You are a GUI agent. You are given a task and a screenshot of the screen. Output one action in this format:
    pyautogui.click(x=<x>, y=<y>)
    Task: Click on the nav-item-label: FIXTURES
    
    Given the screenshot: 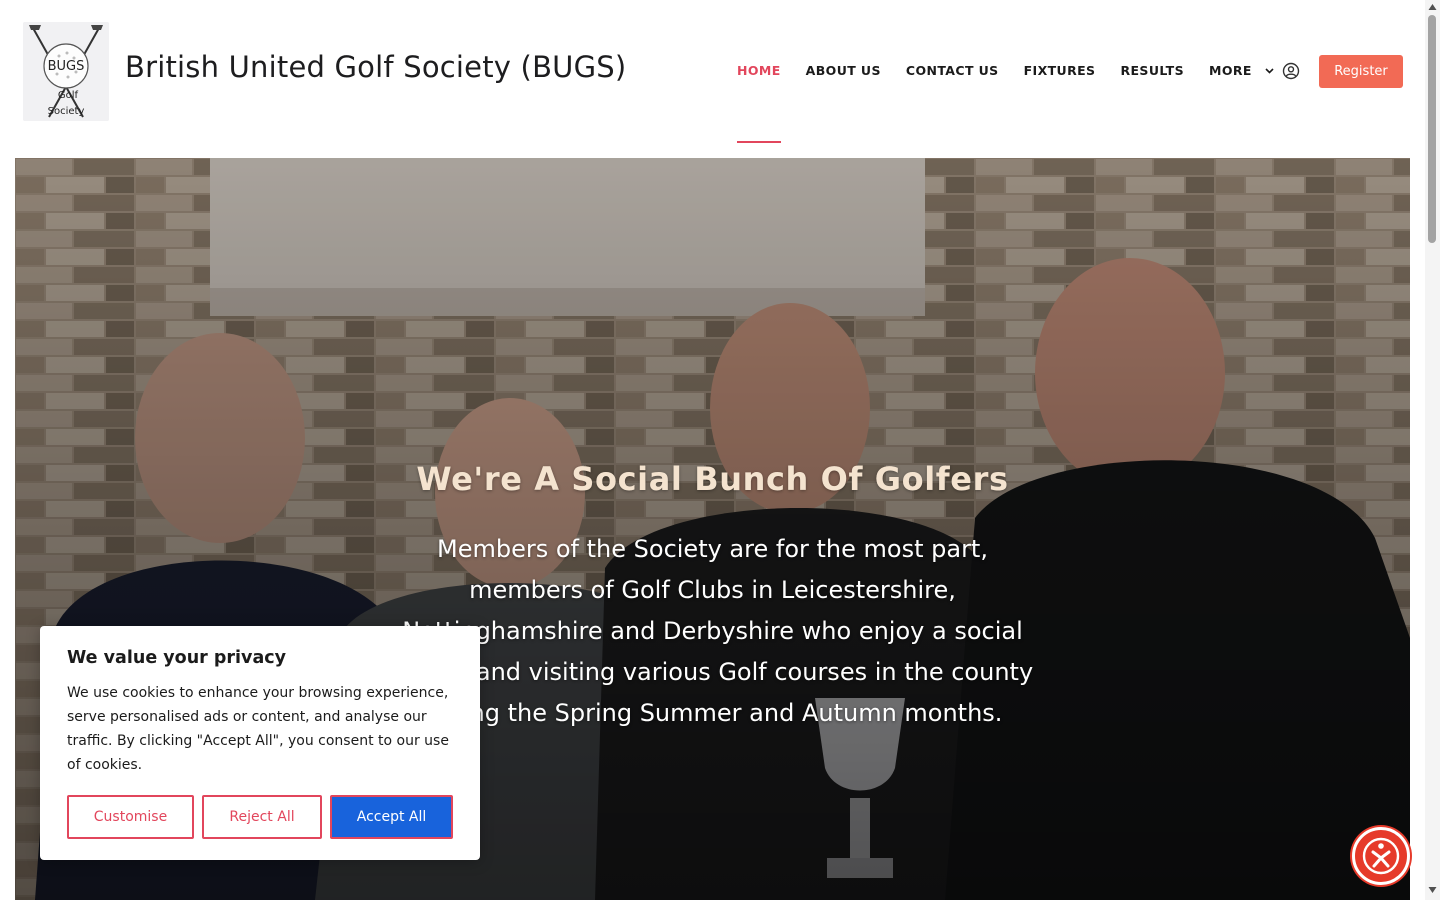 What is the action you would take?
    pyautogui.click(x=1059, y=70)
    